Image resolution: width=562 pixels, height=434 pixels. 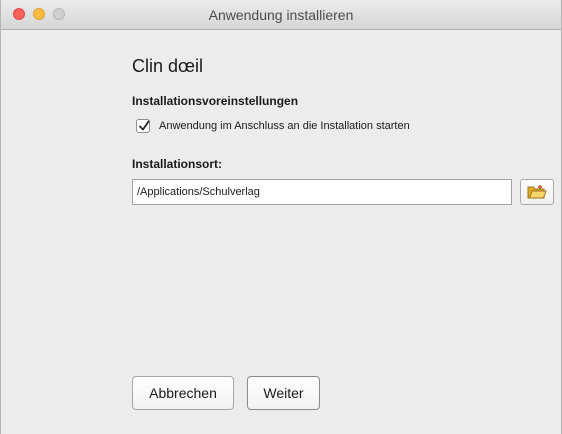 What do you see at coordinates (177, 164) in the screenshot?
I see `location-heading: Installationsort:` at bounding box center [177, 164].